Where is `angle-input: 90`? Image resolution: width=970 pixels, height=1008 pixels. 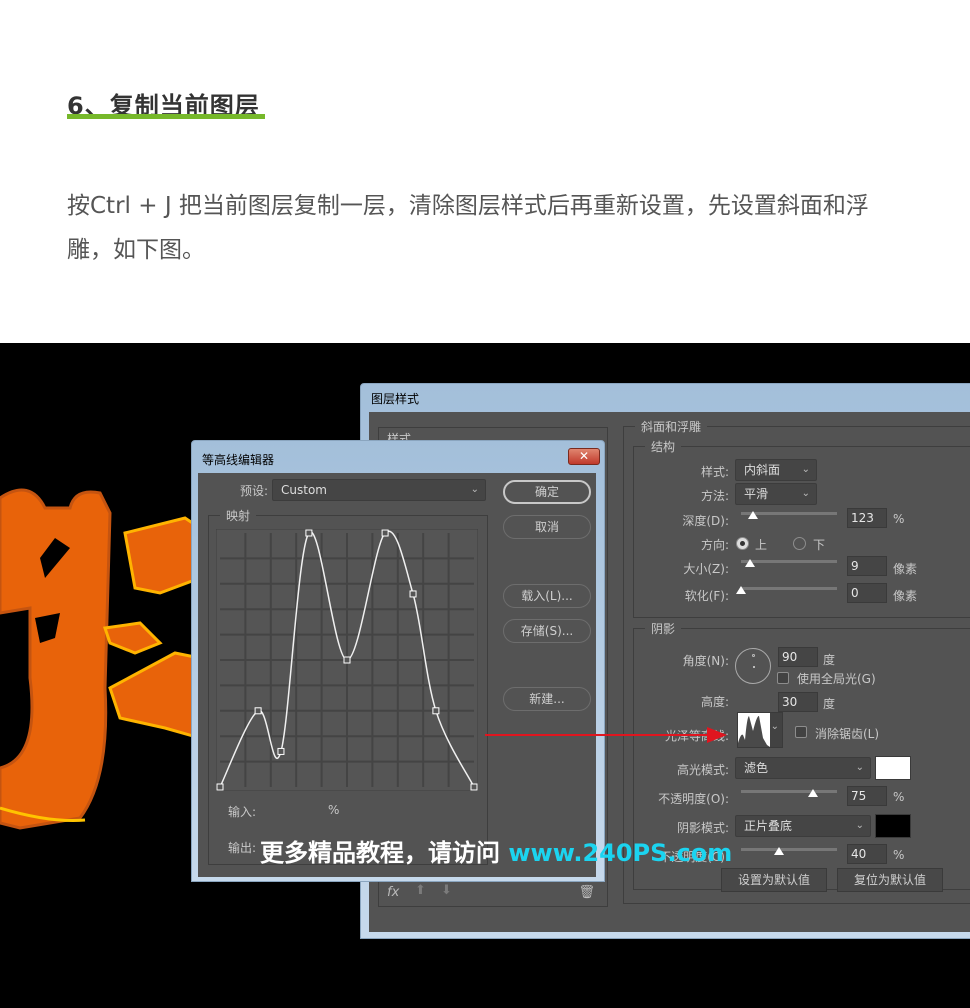
angle-input: 90 is located at coordinates (798, 657).